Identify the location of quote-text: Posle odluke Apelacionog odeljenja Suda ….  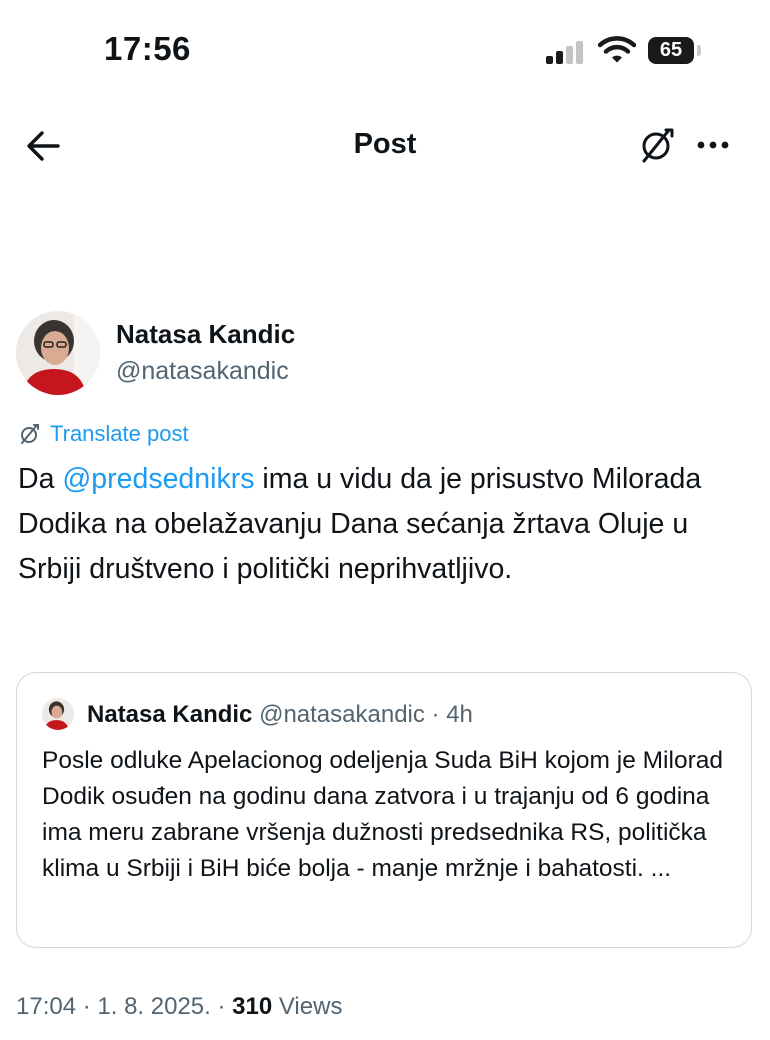
(382, 814).